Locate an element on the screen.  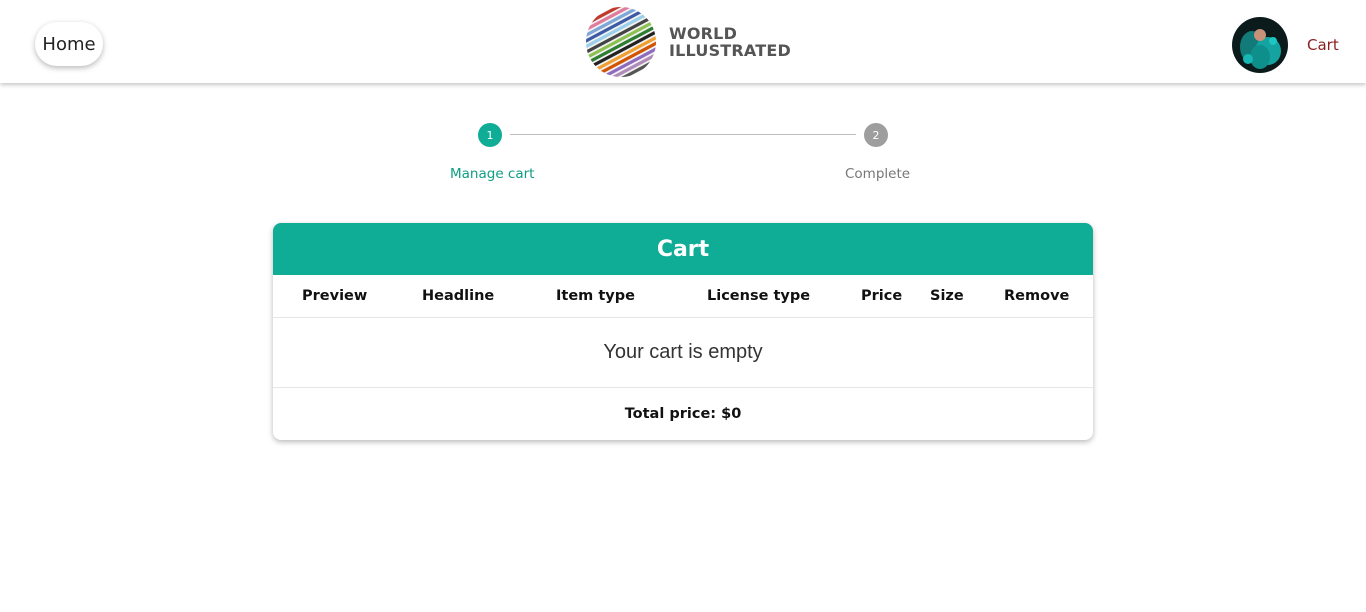
logo-line-1: WORLD is located at coordinates (703, 33).